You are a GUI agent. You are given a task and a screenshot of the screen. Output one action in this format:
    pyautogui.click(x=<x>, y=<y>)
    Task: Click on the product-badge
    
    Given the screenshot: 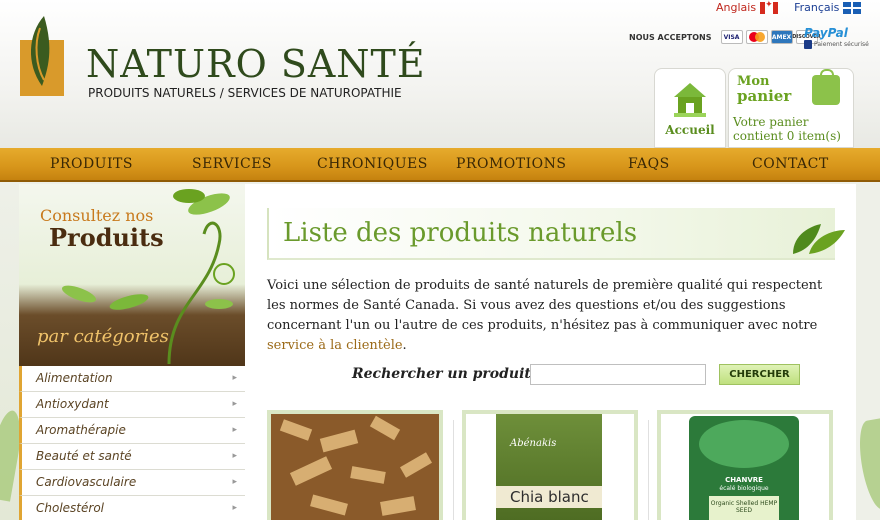 What is the action you would take?
    pyautogui.click(x=744, y=444)
    